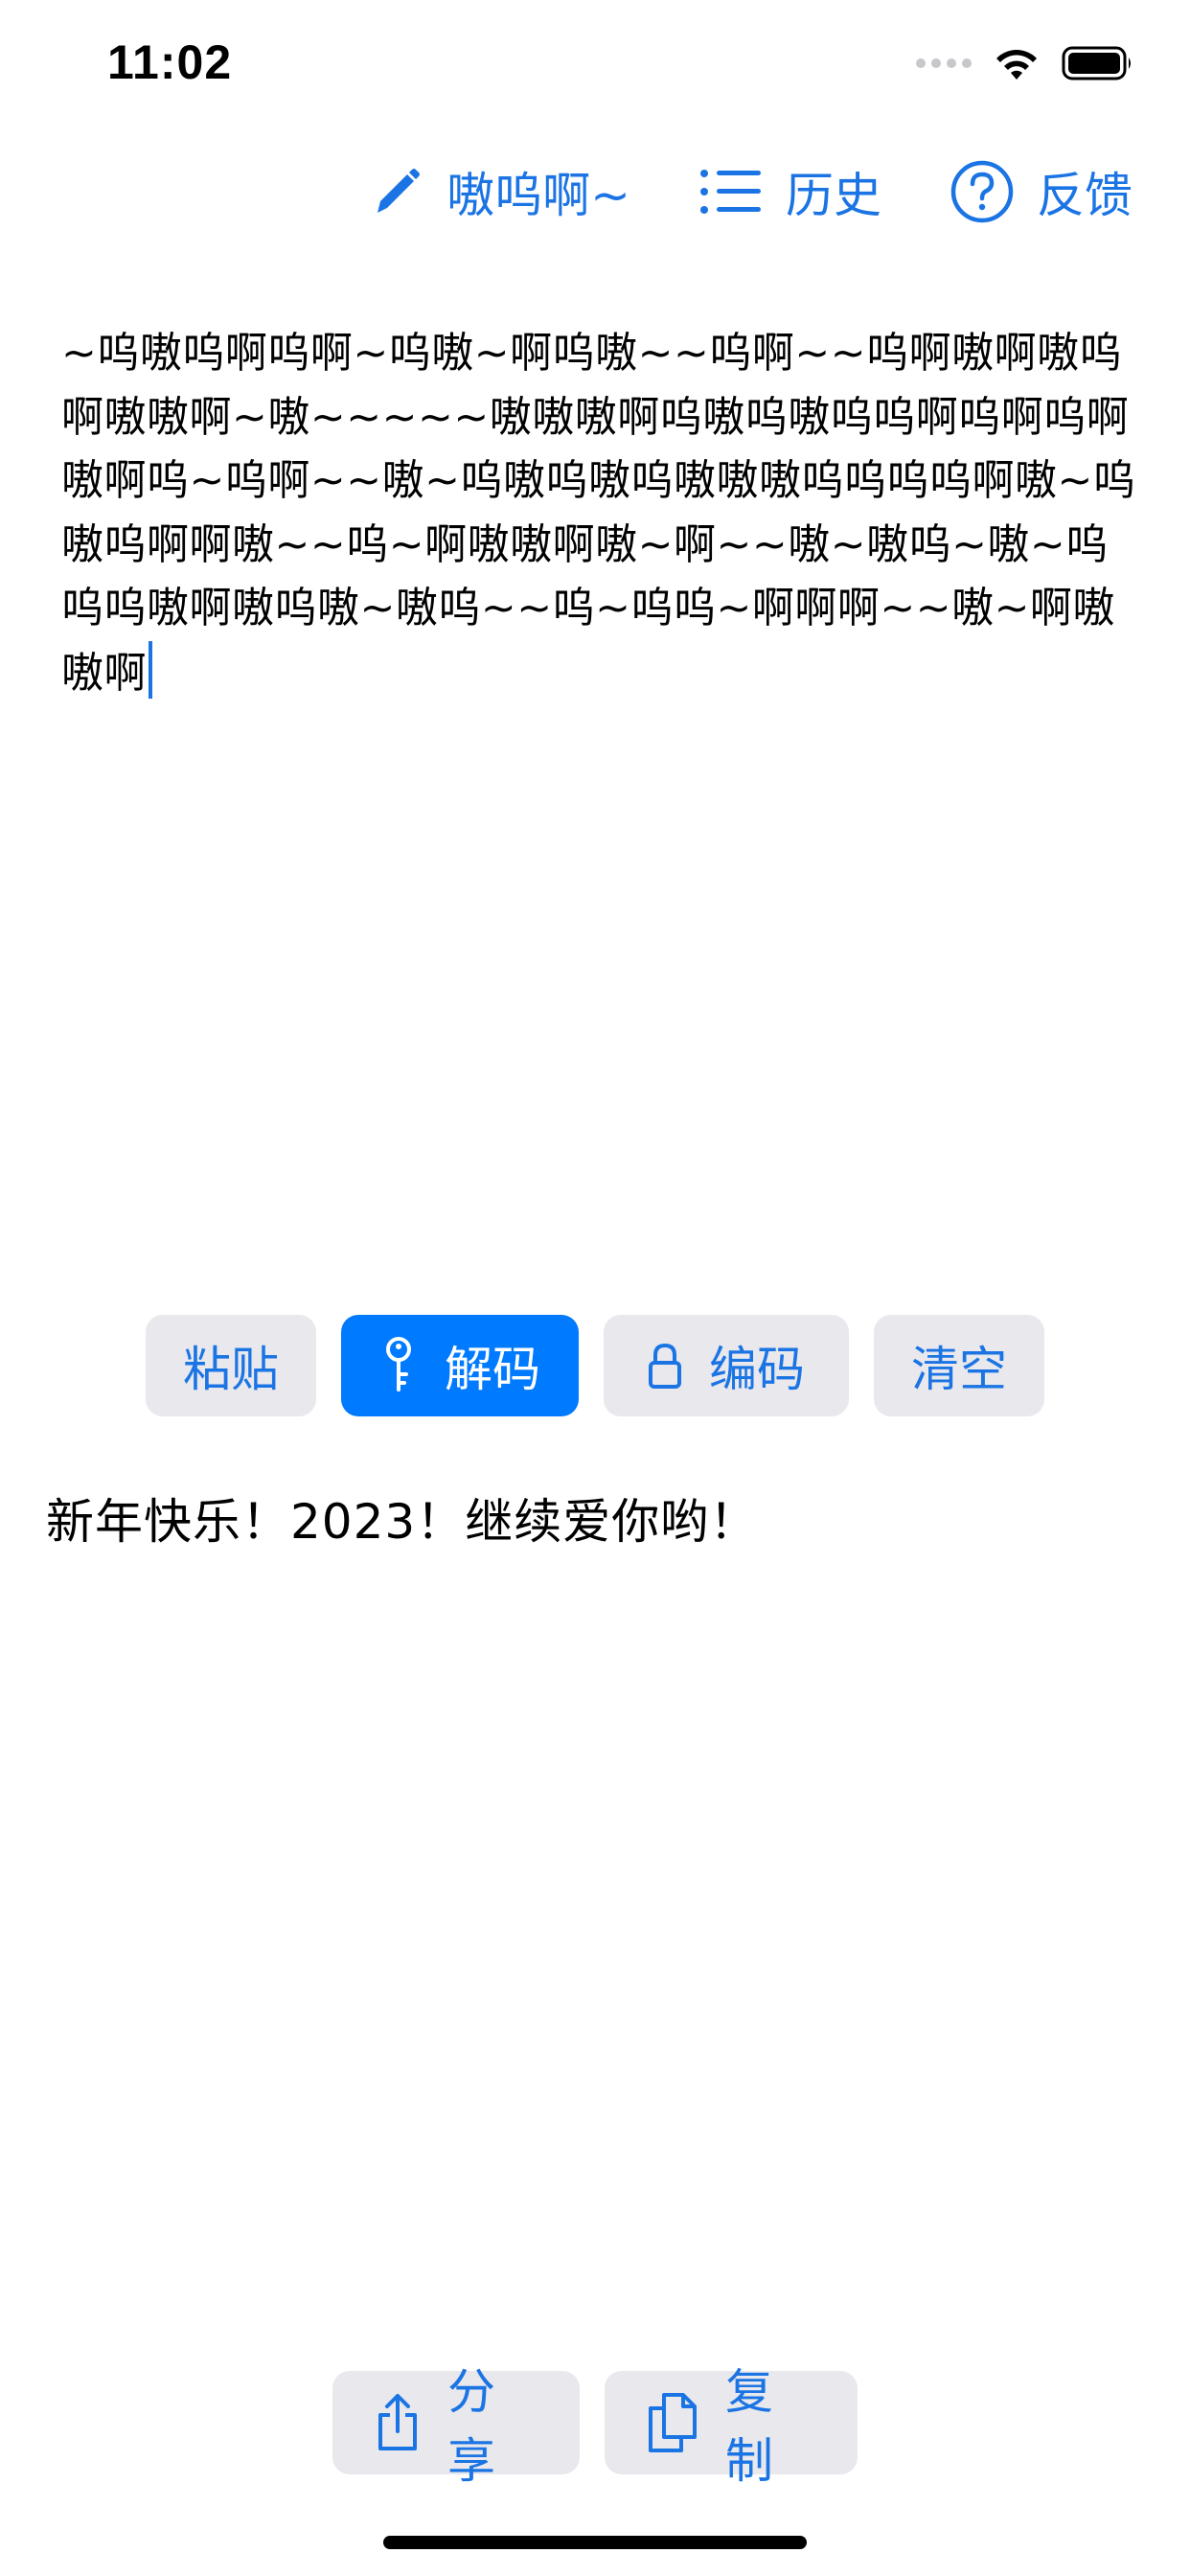  I want to click on decode-label: 解码, so click(493, 1369).